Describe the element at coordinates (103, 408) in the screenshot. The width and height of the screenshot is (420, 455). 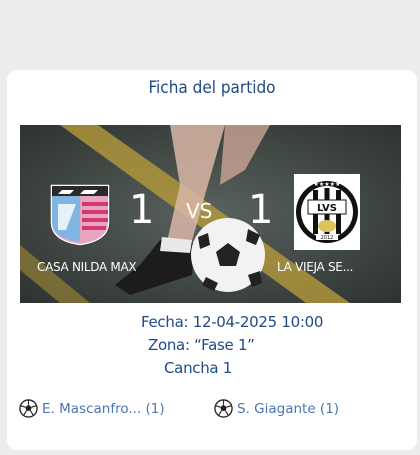
I see `home-scorer-name: E. Mascanfro... (1)` at that location.